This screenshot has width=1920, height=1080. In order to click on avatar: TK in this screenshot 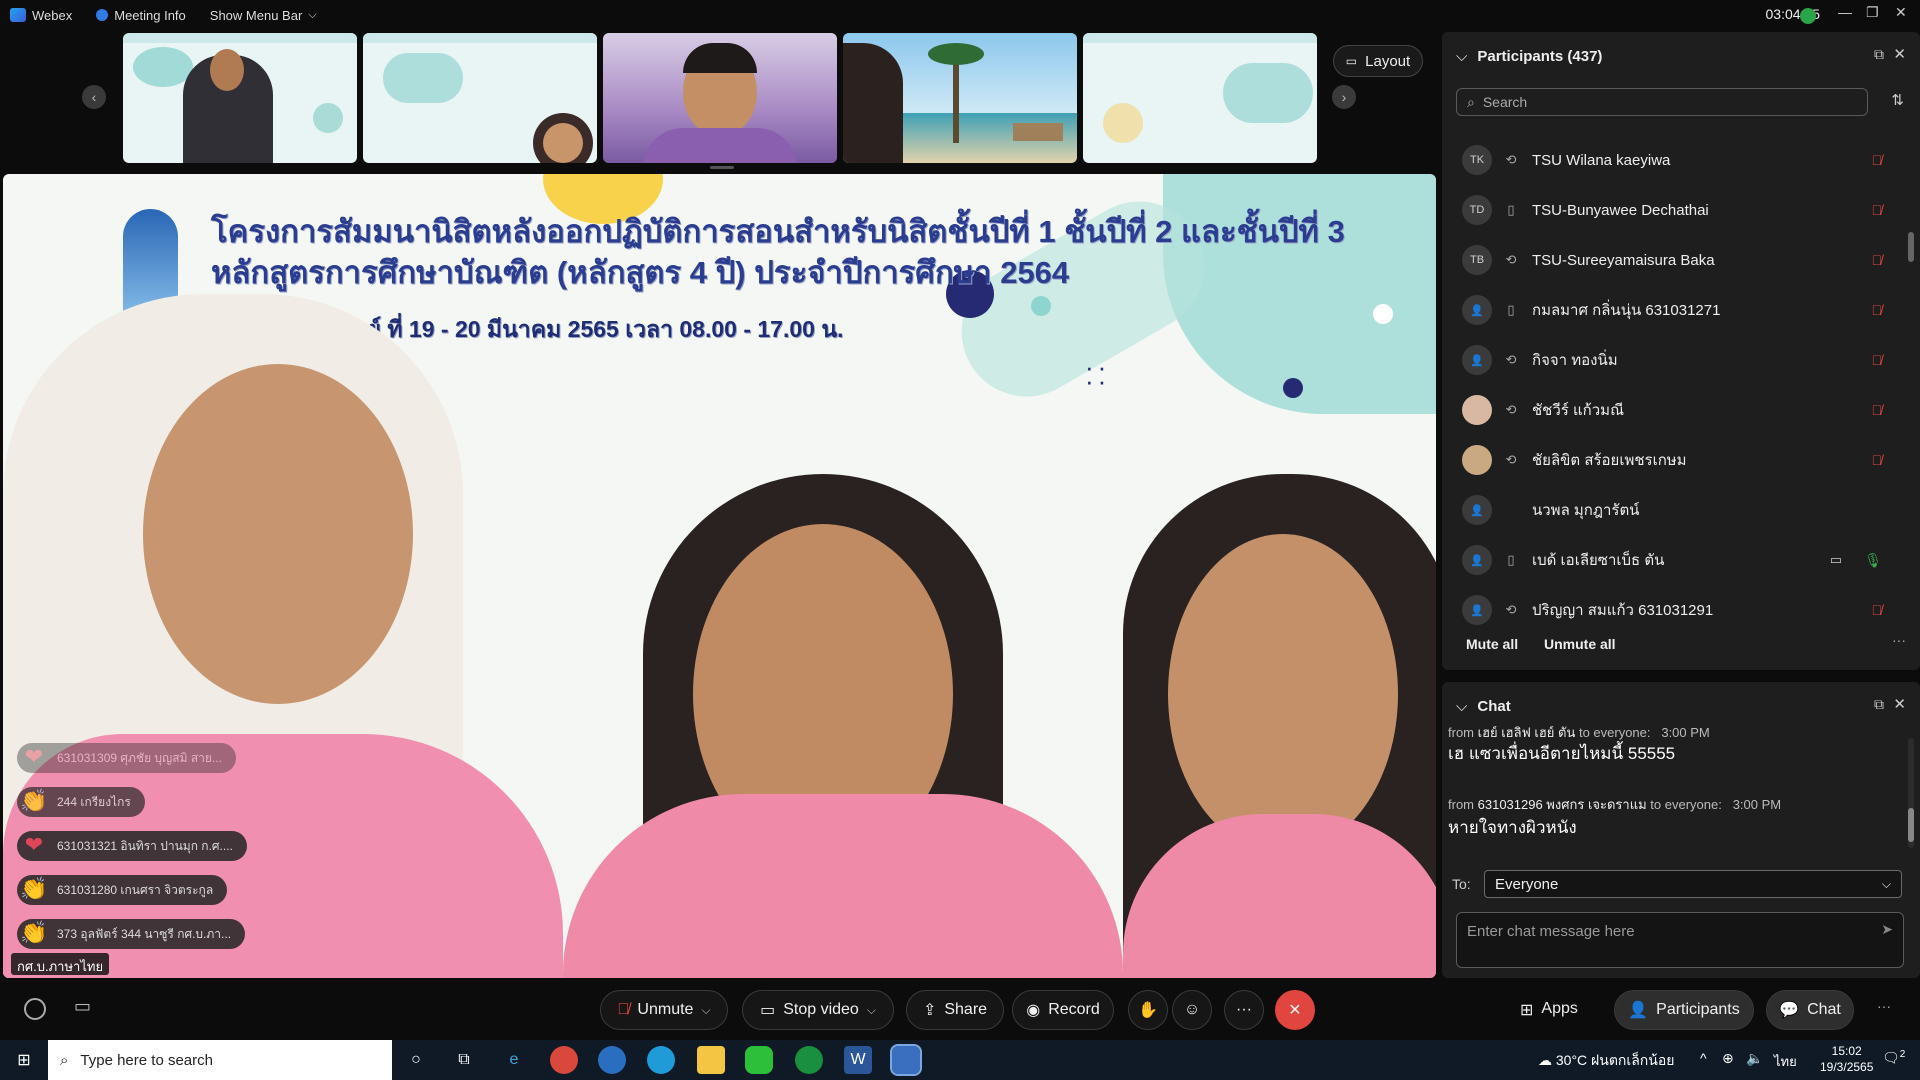, I will do `click(1477, 160)`.